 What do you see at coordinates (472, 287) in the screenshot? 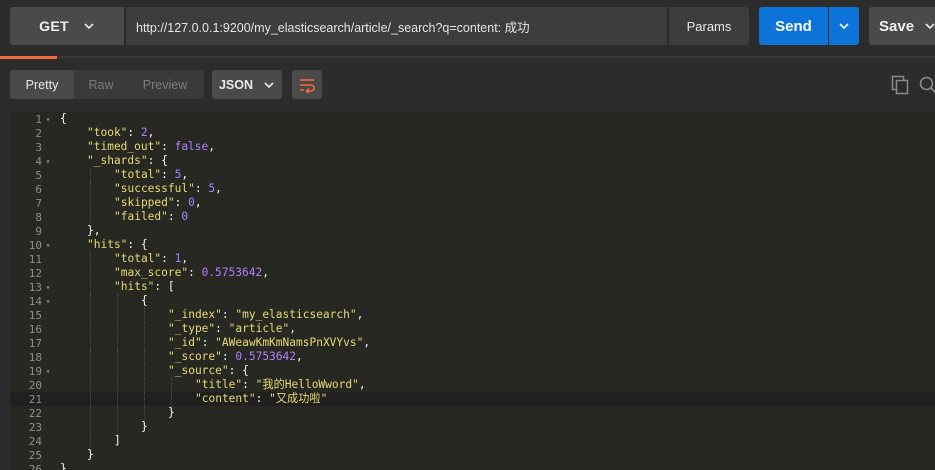
I see `code-line: 13 ▾ "hits": [` at bounding box center [472, 287].